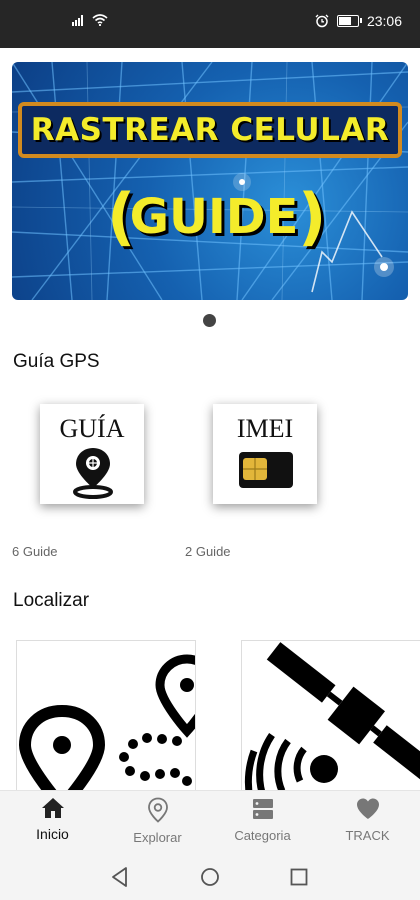 The image size is (420, 900). What do you see at coordinates (262, 820) in the screenshot?
I see `nav-item-categoria: Categoria` at bounding box center [262, 820].